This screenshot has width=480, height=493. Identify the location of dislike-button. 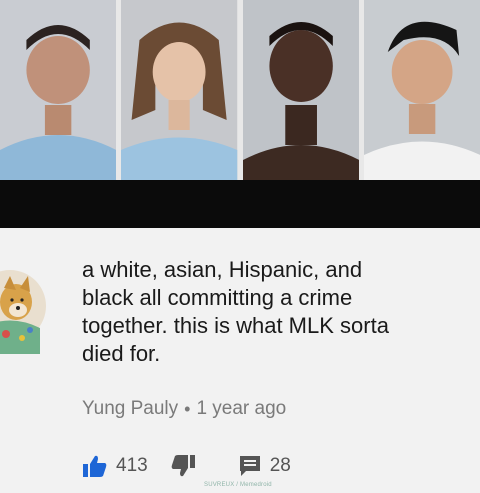
(183, 466).